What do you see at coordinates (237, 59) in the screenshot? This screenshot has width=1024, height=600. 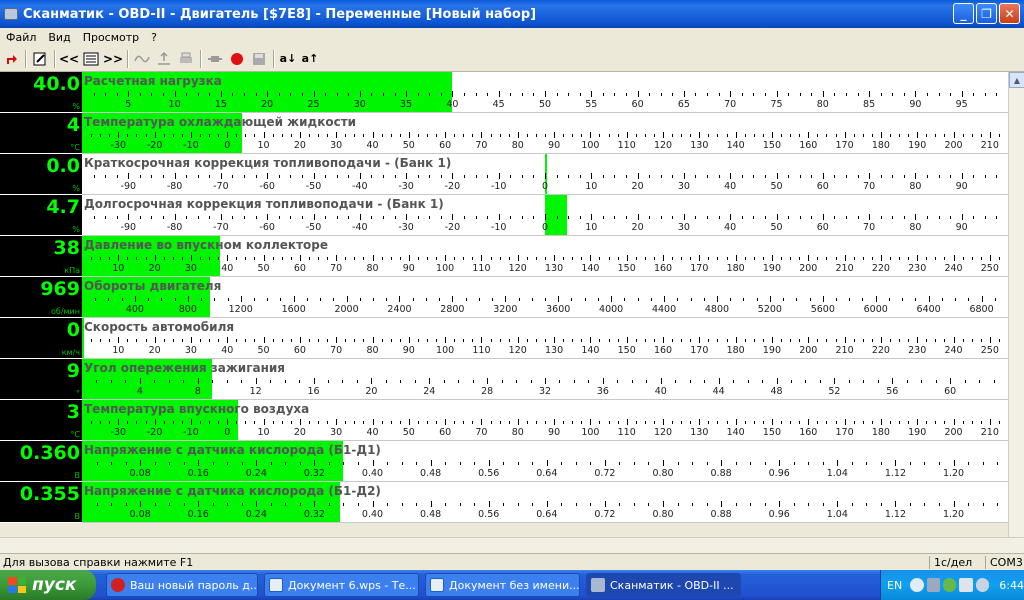 I see `record-icon` at bounding box center [237, 59].